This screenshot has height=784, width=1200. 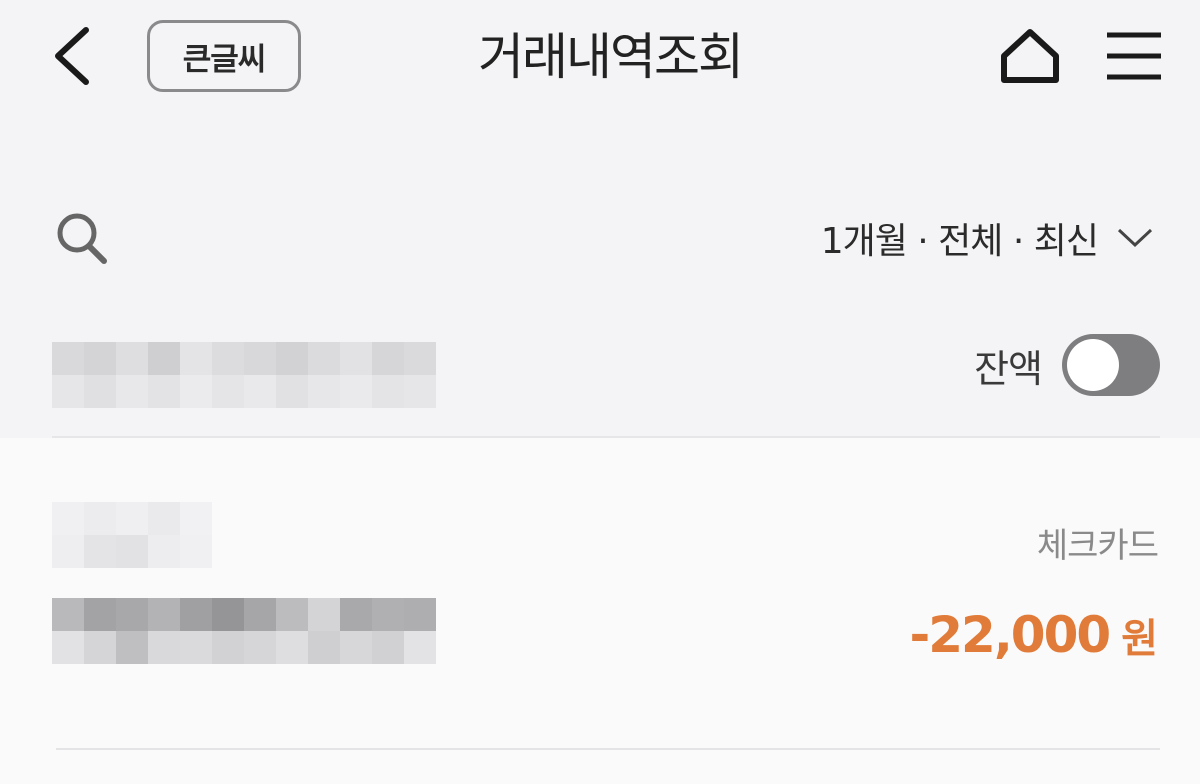 I want to click on filter-summary: 1개월 · 전체 · 최신, so click(x=959, y=241).